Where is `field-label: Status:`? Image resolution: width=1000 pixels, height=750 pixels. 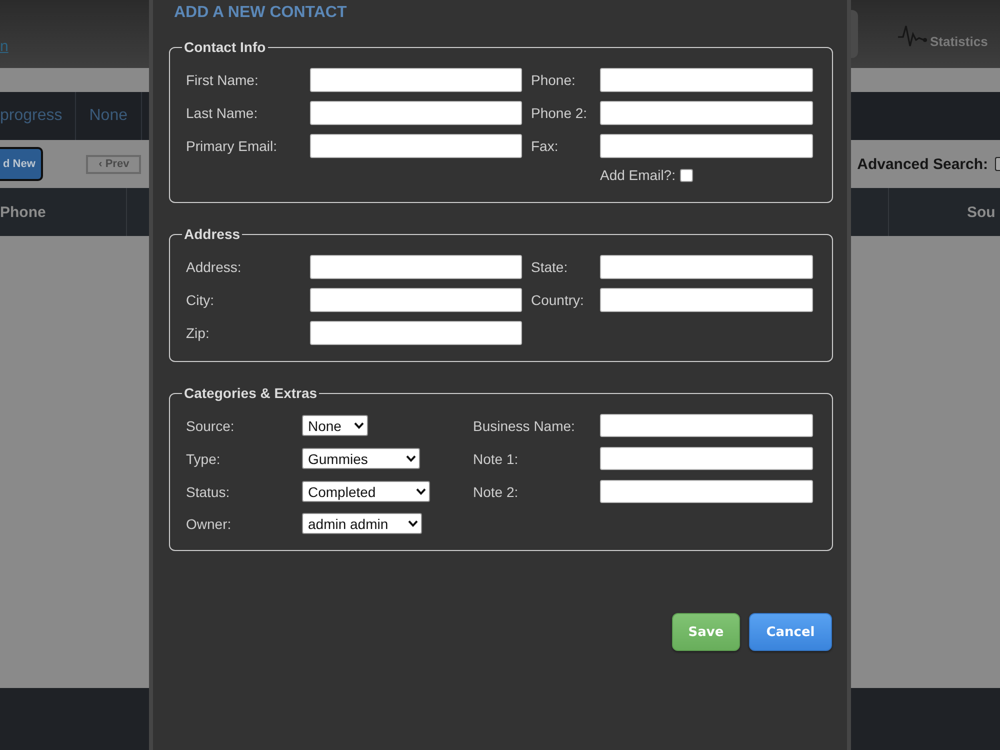
field-label: Status: is located at coordinates (208, 492).